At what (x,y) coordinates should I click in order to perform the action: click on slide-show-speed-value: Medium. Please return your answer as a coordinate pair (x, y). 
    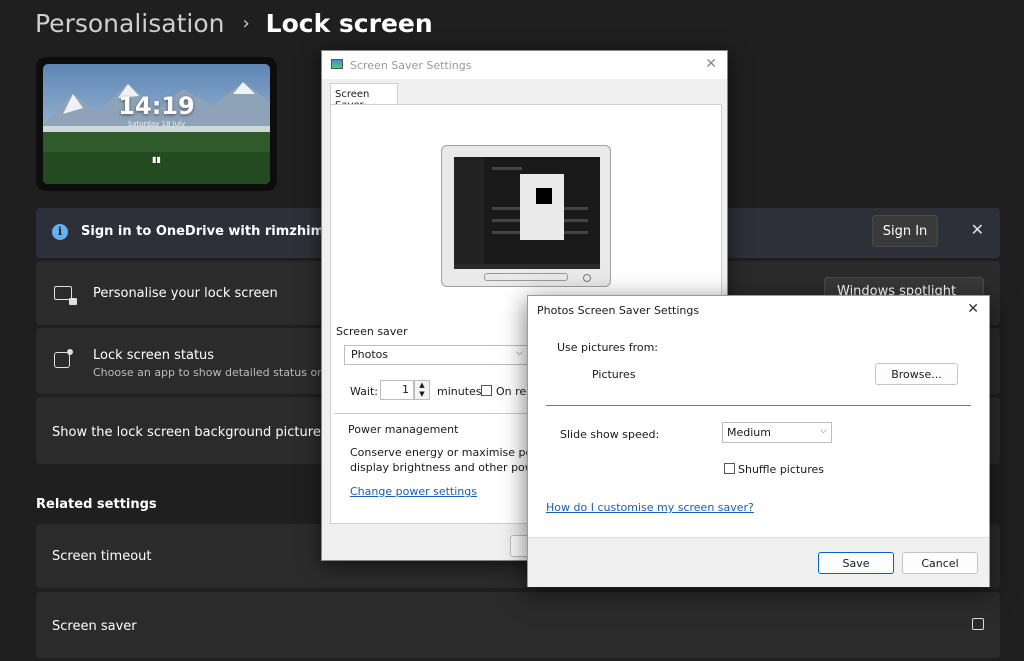
    Looking at the image, I should click on (749, 432).